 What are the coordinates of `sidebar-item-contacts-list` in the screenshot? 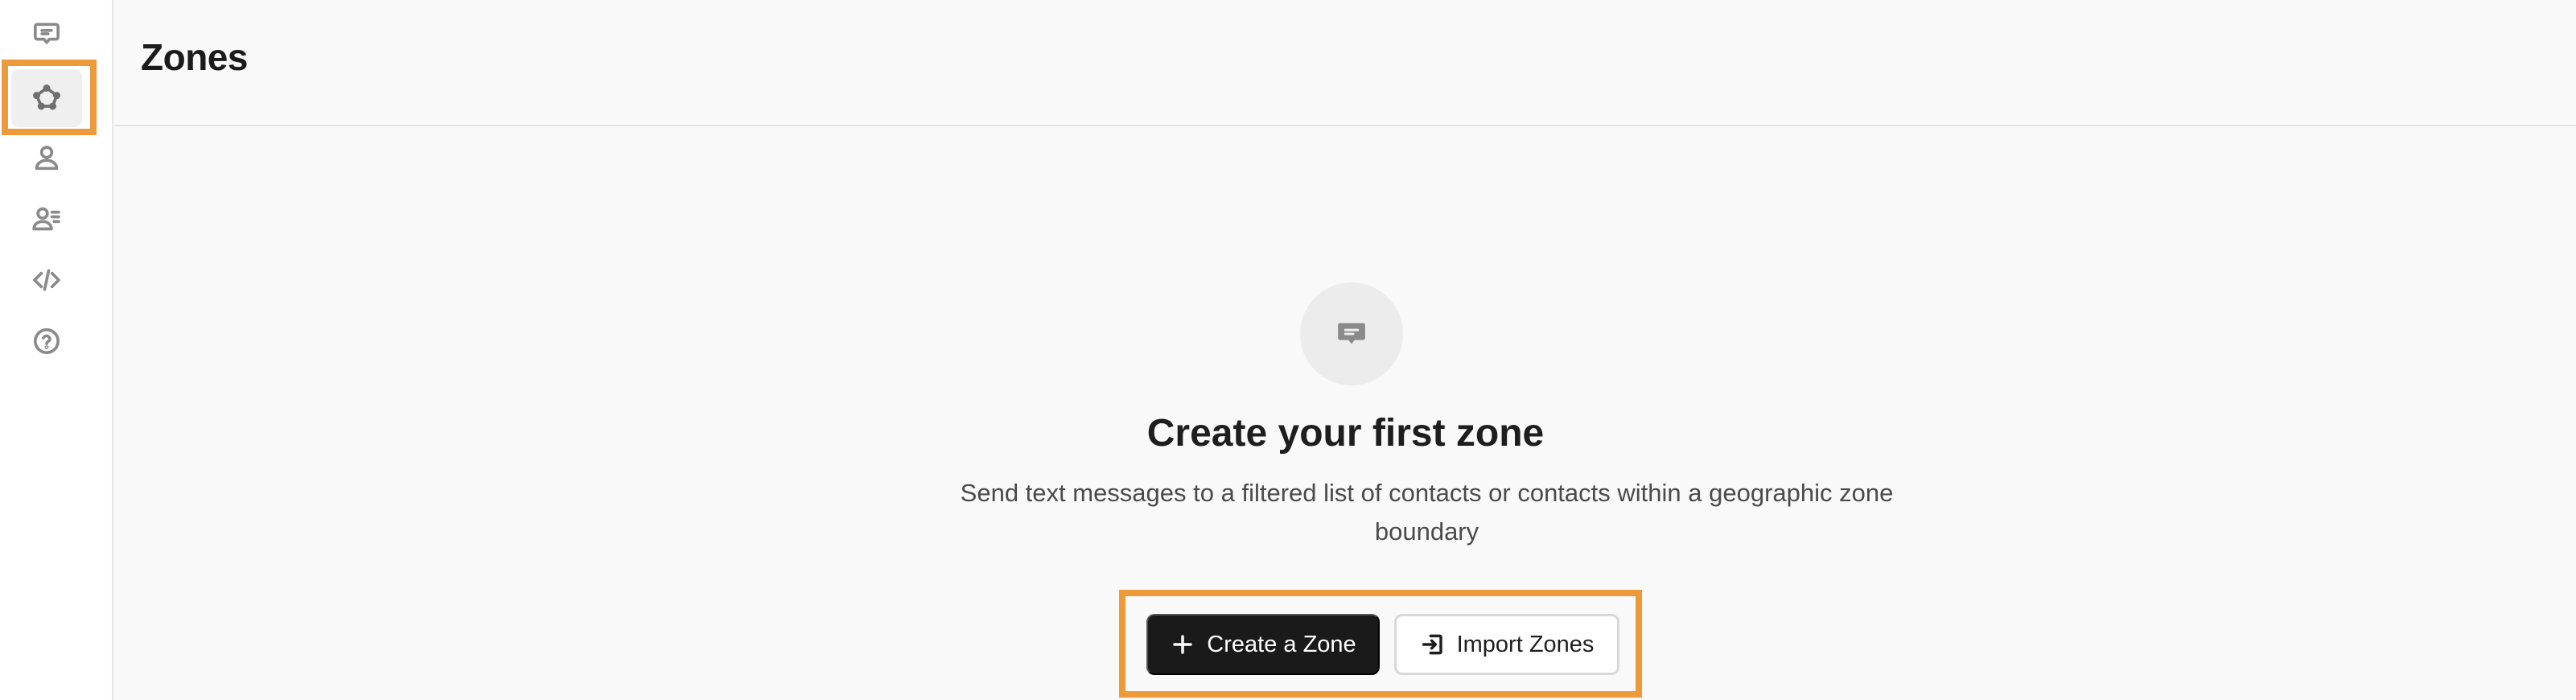 It's located at (46, 219).